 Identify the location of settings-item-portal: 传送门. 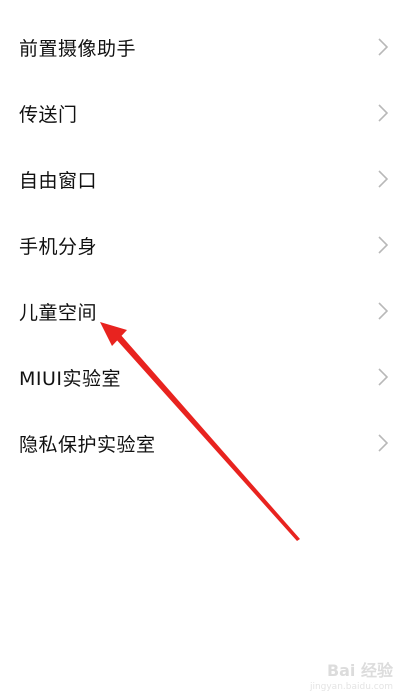
(200, 113).